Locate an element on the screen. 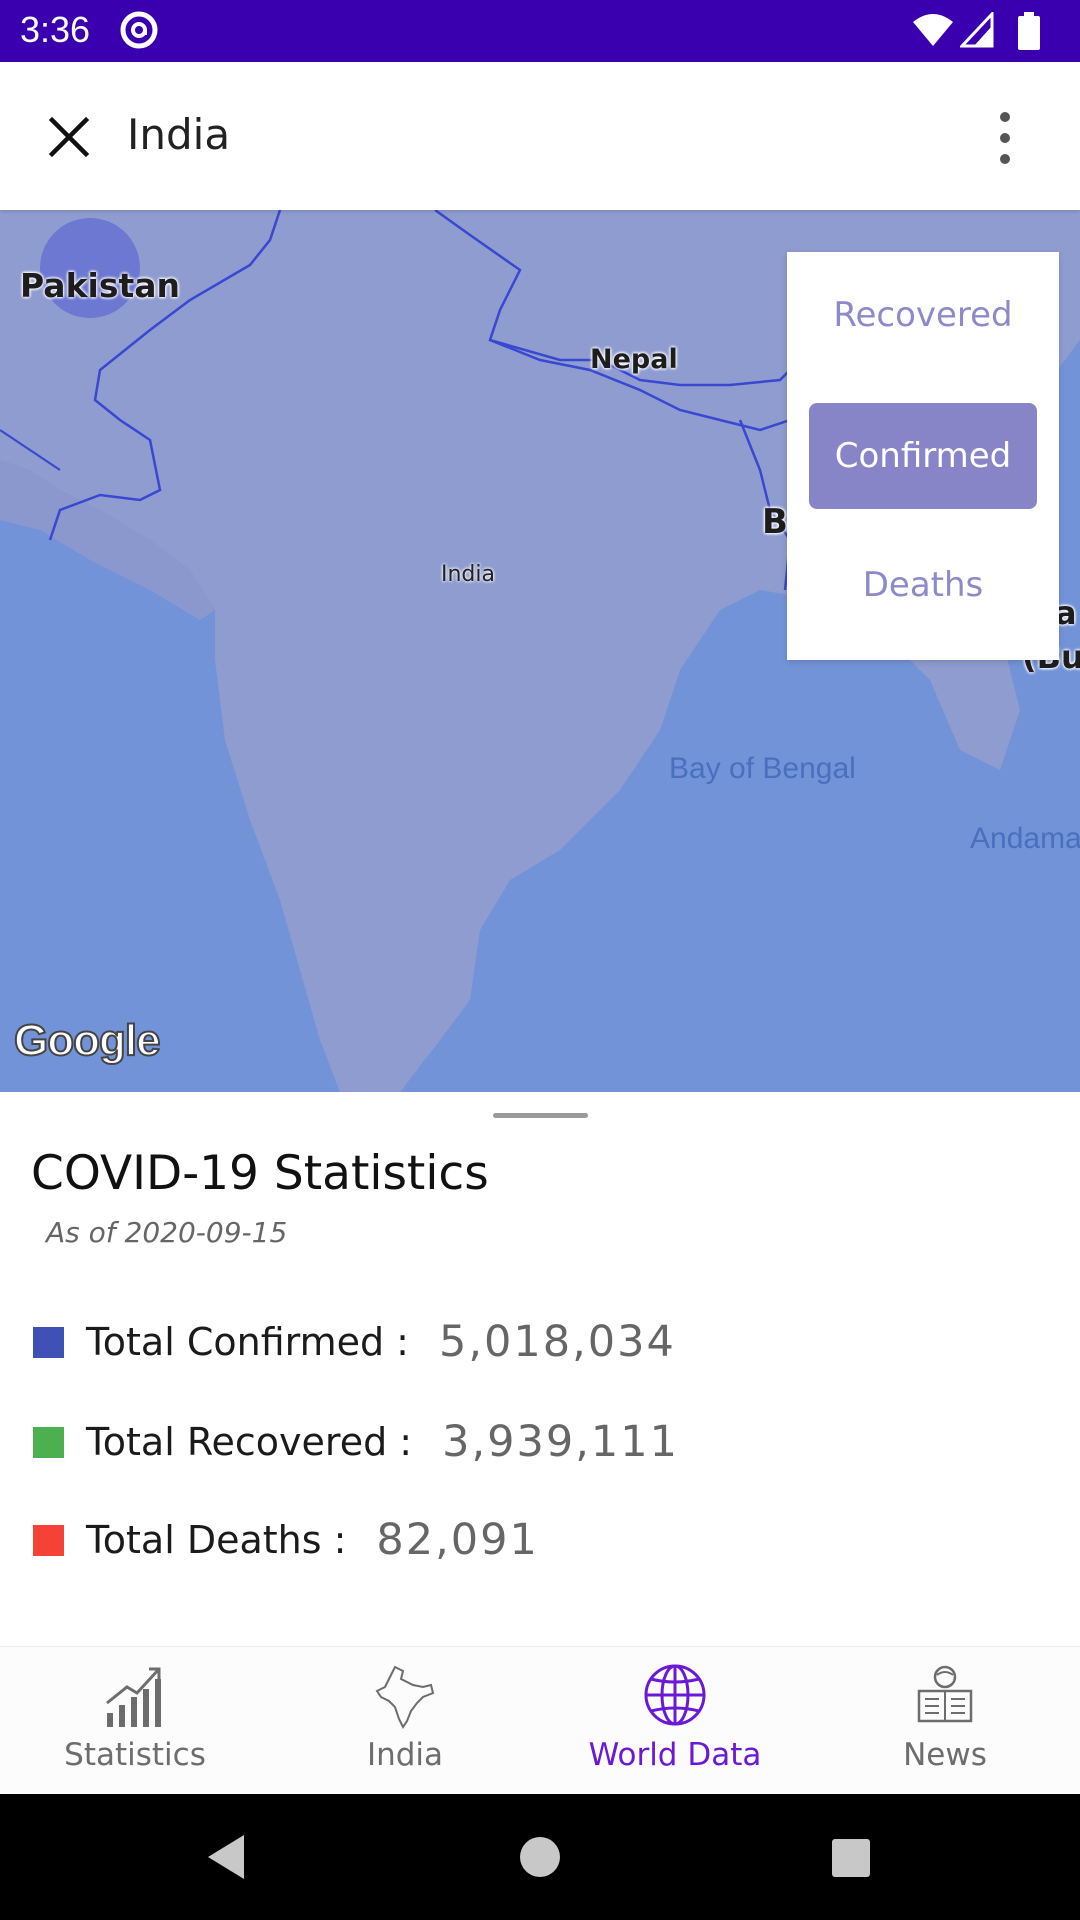 Image resolution: width=1080 pixels, height=1920 pixels. stat-label: Total Deaths : is located at coordinates (216, 1540).